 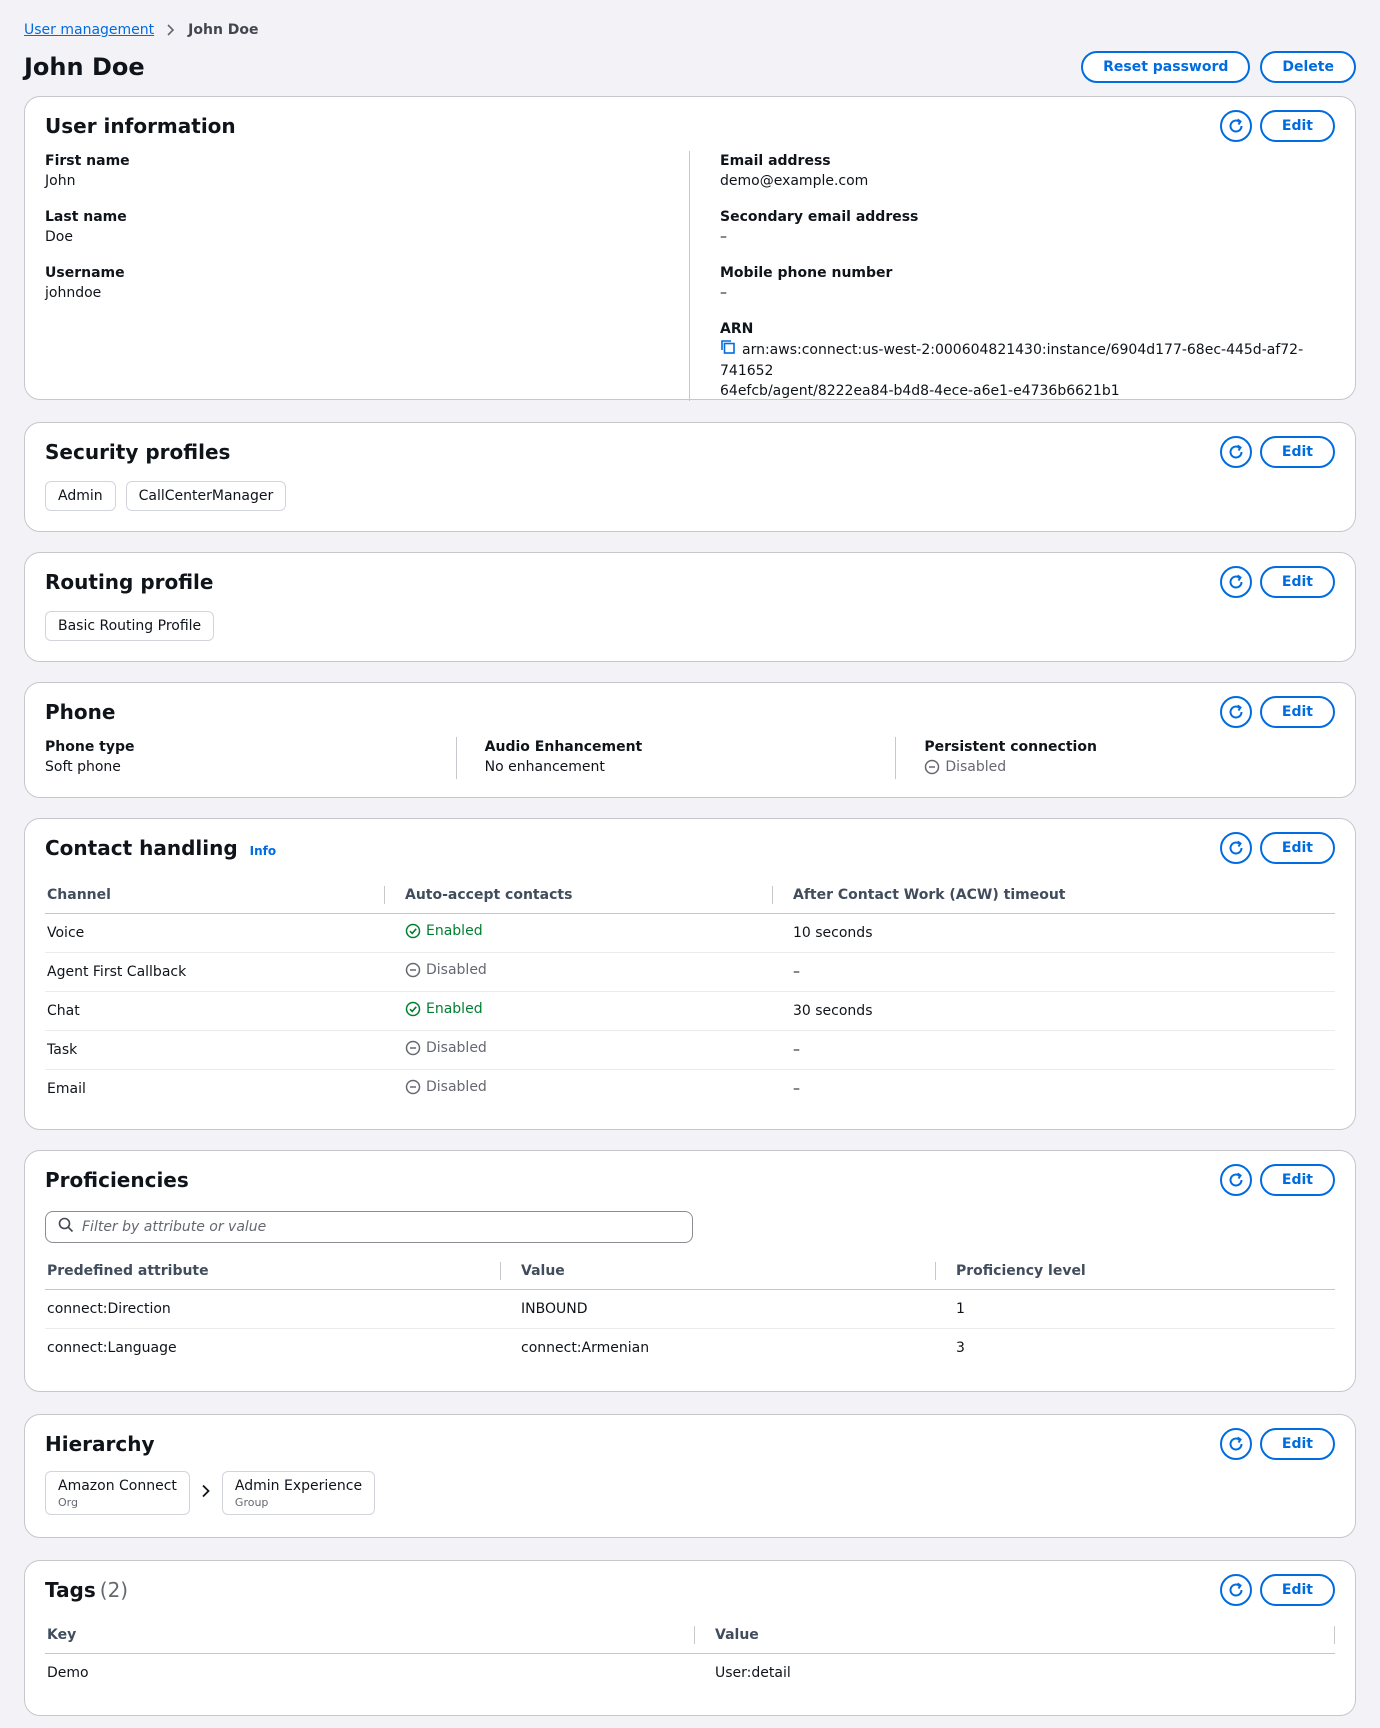 What do you see at coordinates (370, 1635) in the screenshot?
I see `column-header-key: Key` at bounding box center [370, 1635].